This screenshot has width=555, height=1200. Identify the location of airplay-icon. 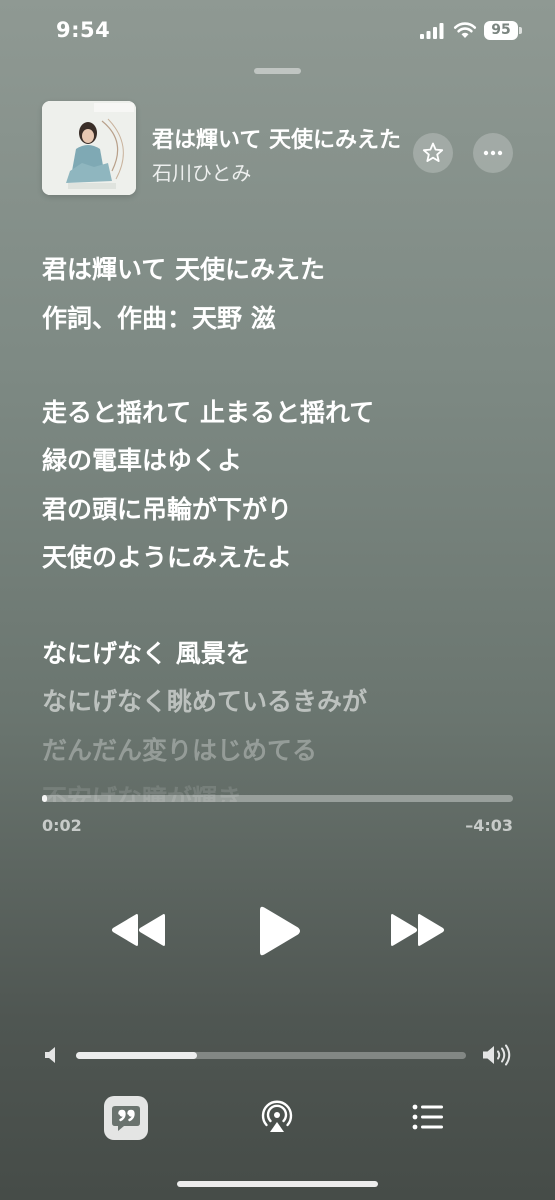
(277, 1117).